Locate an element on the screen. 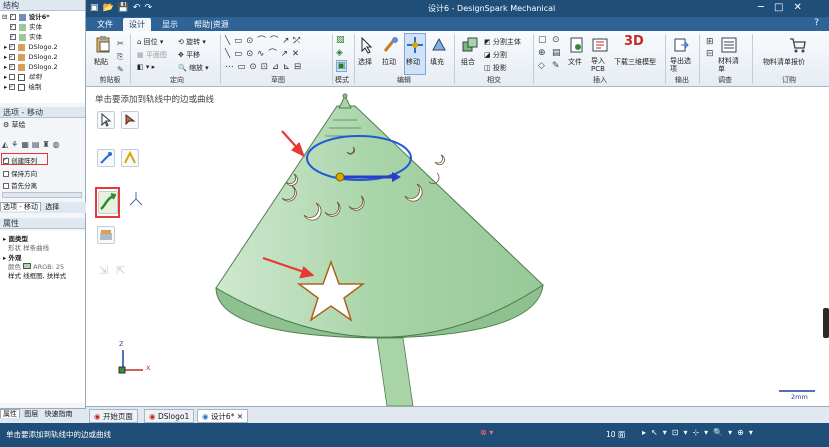  import-pcb-button: 导入PCB is located at coordinates (600, 65).